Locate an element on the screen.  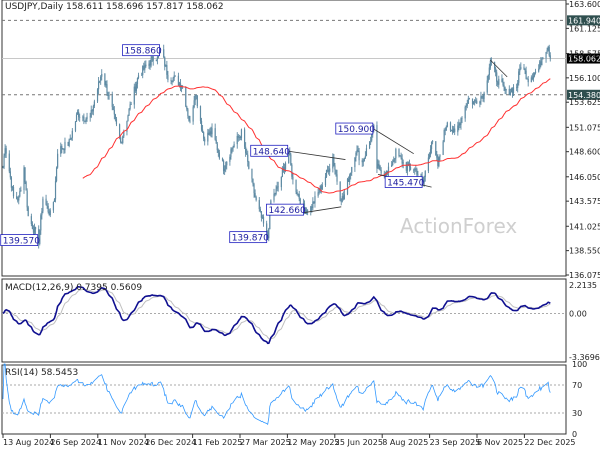
watermark: ActionForex is located at coordinates (458, 226).